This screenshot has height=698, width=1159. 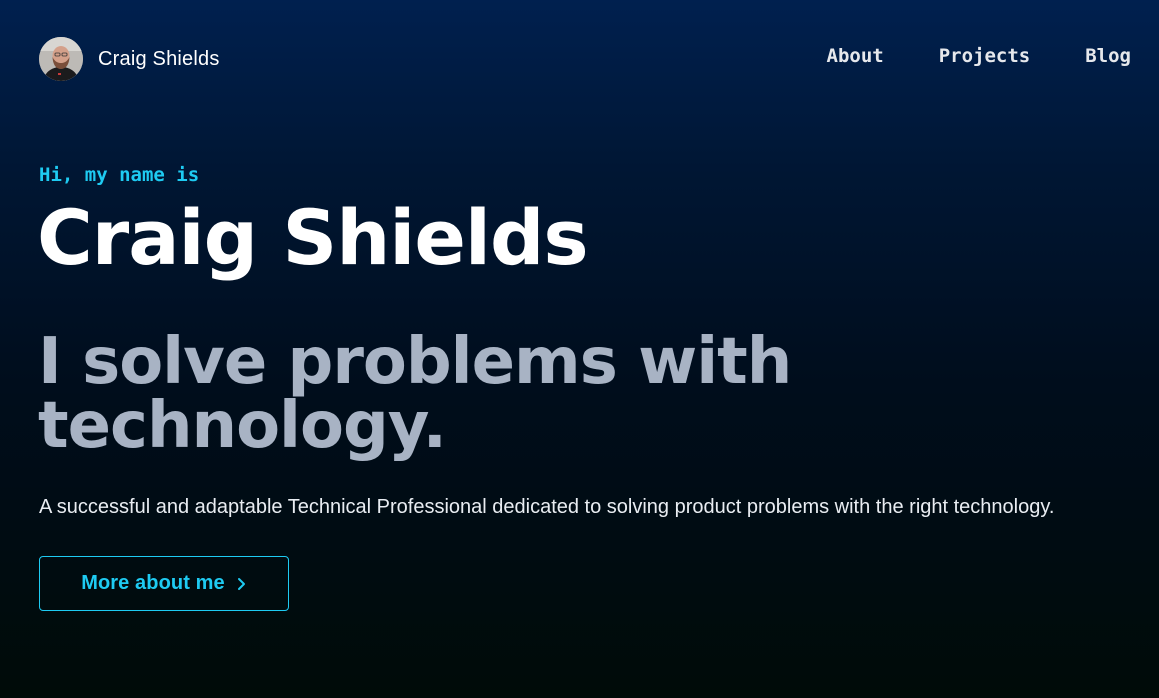 I want to click on hero-intro: Hi, my name is, so click(x=119, y=175).